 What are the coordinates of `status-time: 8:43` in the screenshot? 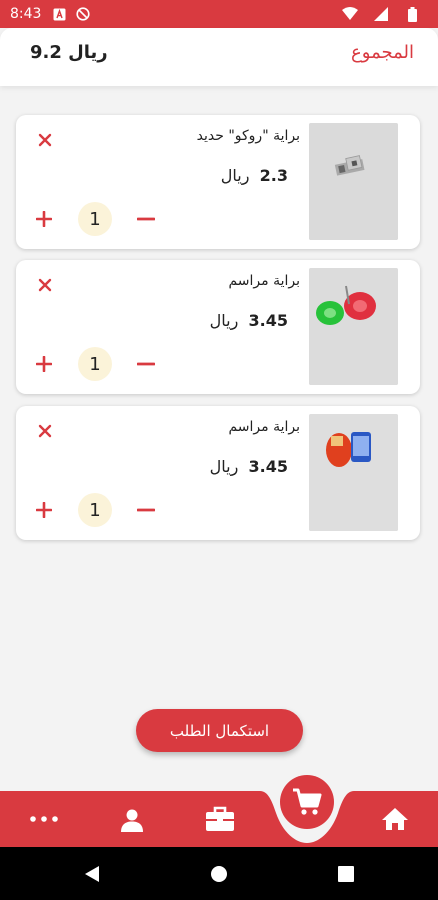 It's located at (26, 14).